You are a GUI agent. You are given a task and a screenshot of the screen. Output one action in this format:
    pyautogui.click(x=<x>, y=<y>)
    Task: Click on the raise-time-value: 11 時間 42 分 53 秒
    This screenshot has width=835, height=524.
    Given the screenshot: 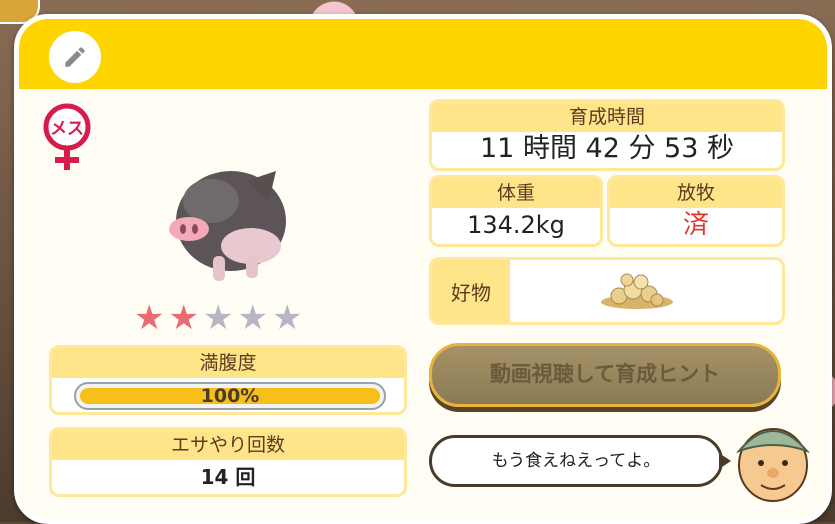 What is the action you would take?
    pyautogui.click(x=607, y=148)
    